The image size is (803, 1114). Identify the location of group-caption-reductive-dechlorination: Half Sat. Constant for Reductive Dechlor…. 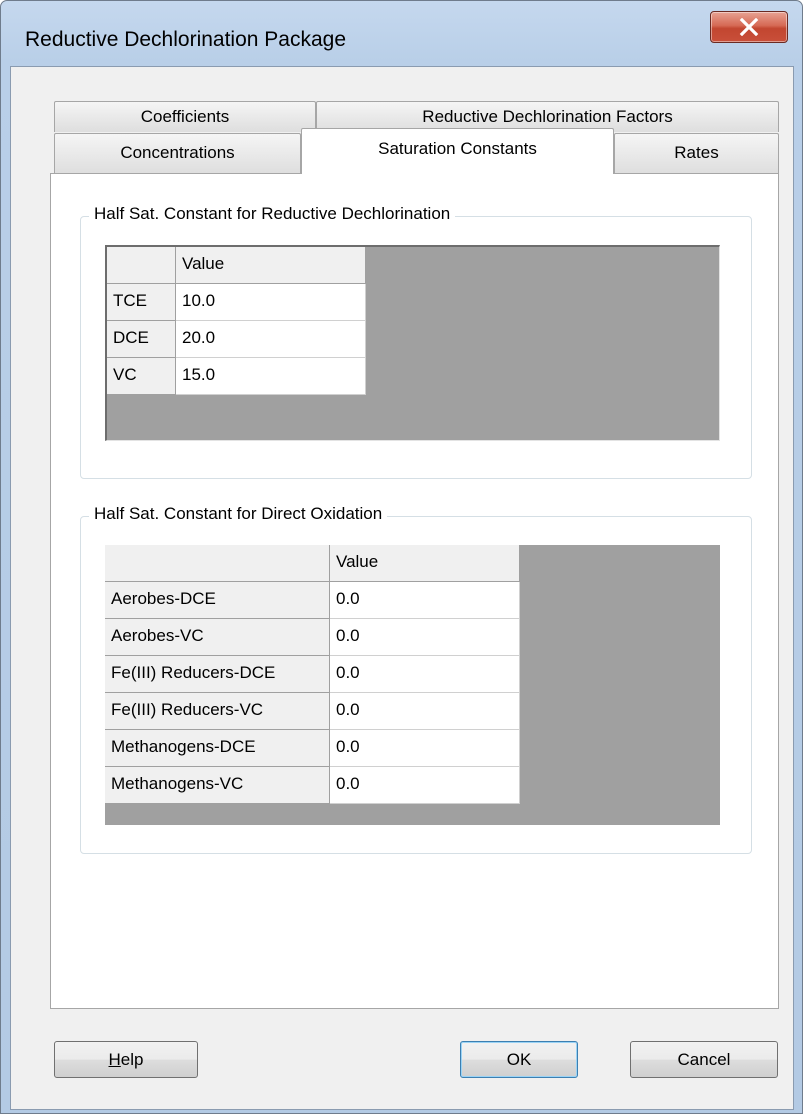
(272, 214).